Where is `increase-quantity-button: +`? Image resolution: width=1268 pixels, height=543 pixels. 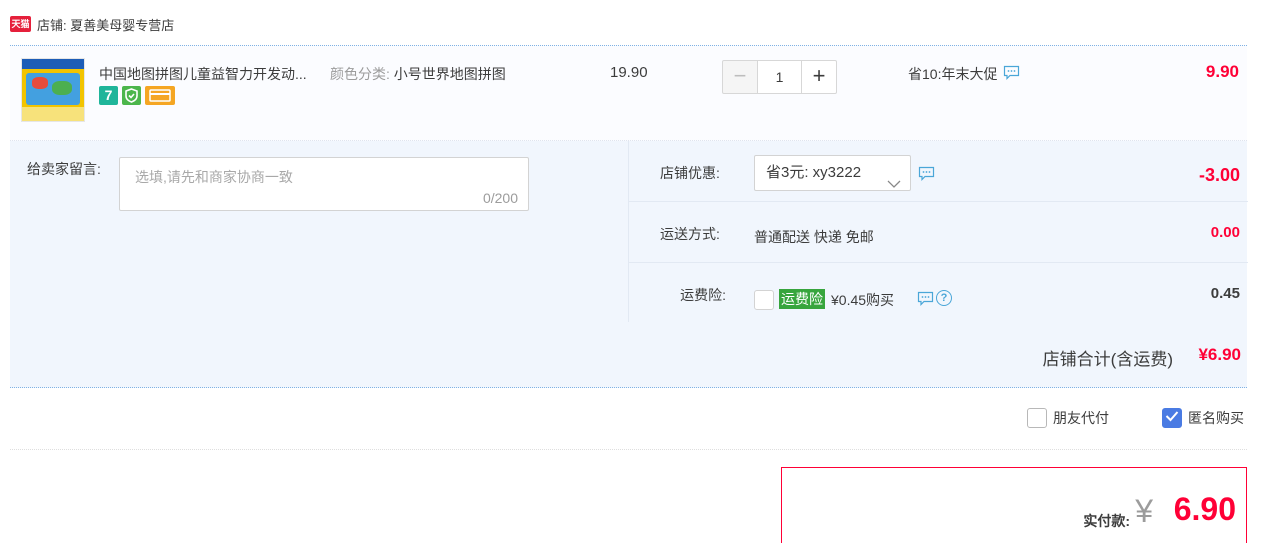
increase-quantity-button: + is located at coordinates (819, 77).